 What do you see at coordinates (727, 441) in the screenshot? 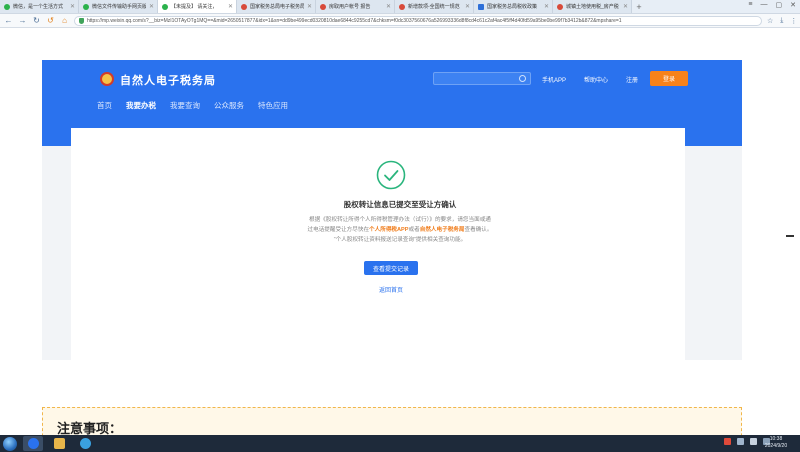
I see `tray-app-icon` at bounding box center [727, 441].